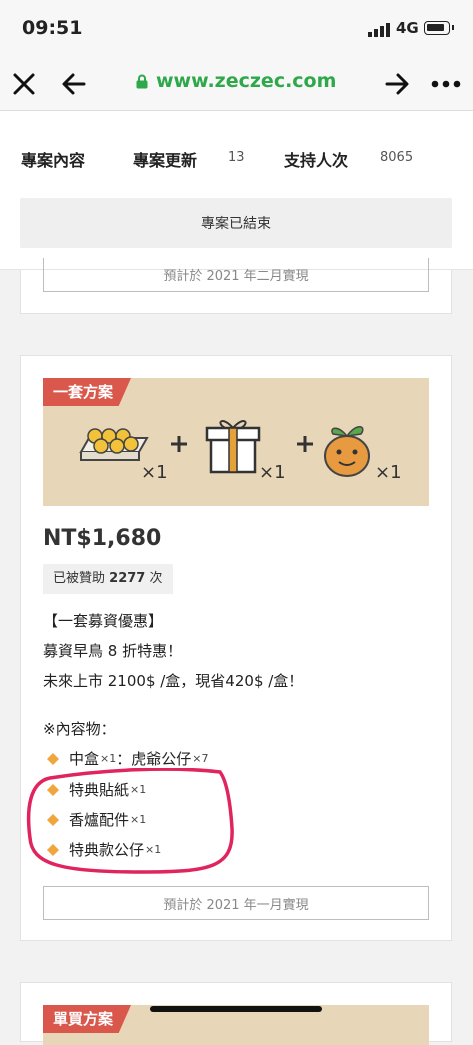  What do you see at coordinates (74, 84) in the screenshot?
I see `arrow-left-icon` at bounding box center [74, 84].